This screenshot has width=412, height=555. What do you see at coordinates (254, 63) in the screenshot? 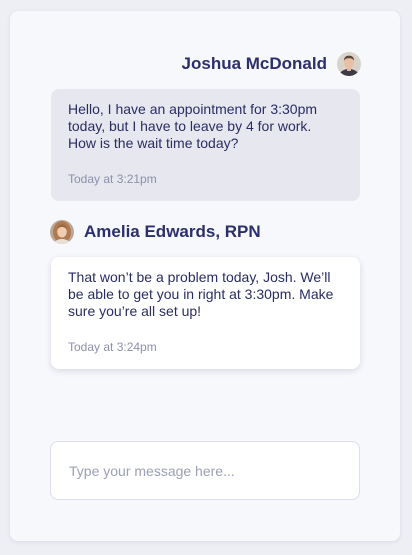
I see `sender-name: Joshua McDonald` at bounding box center [254, 63].